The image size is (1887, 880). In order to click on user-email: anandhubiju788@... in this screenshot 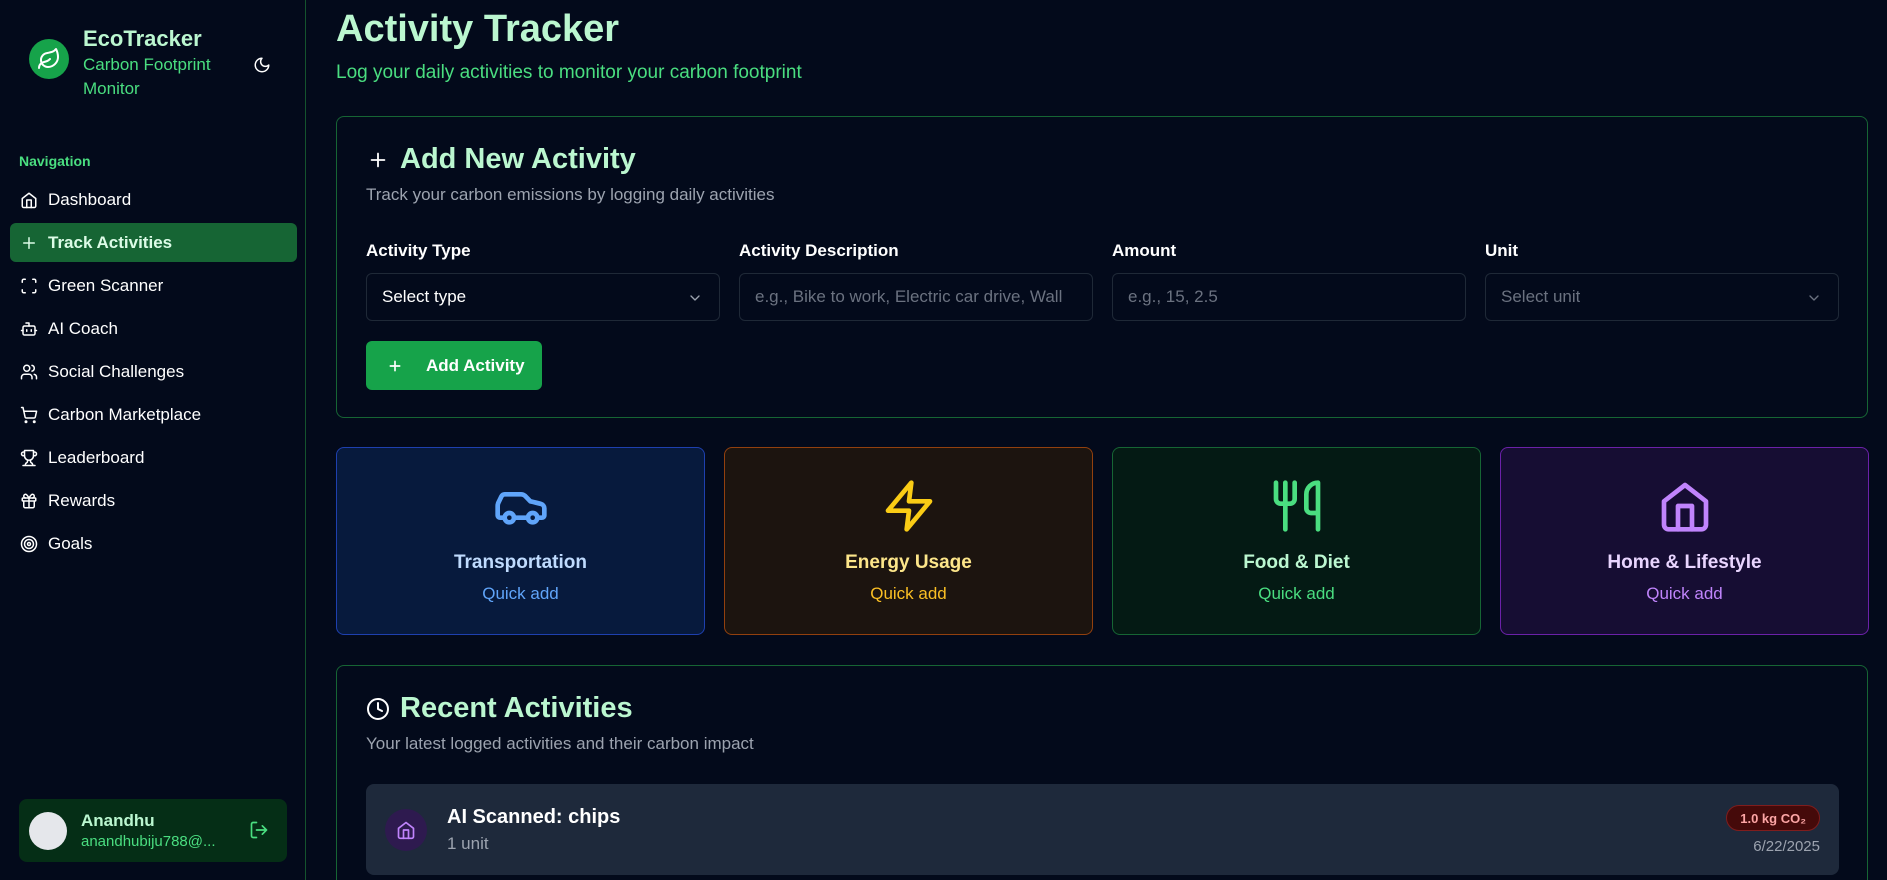, I will do `click(148, 841)`.